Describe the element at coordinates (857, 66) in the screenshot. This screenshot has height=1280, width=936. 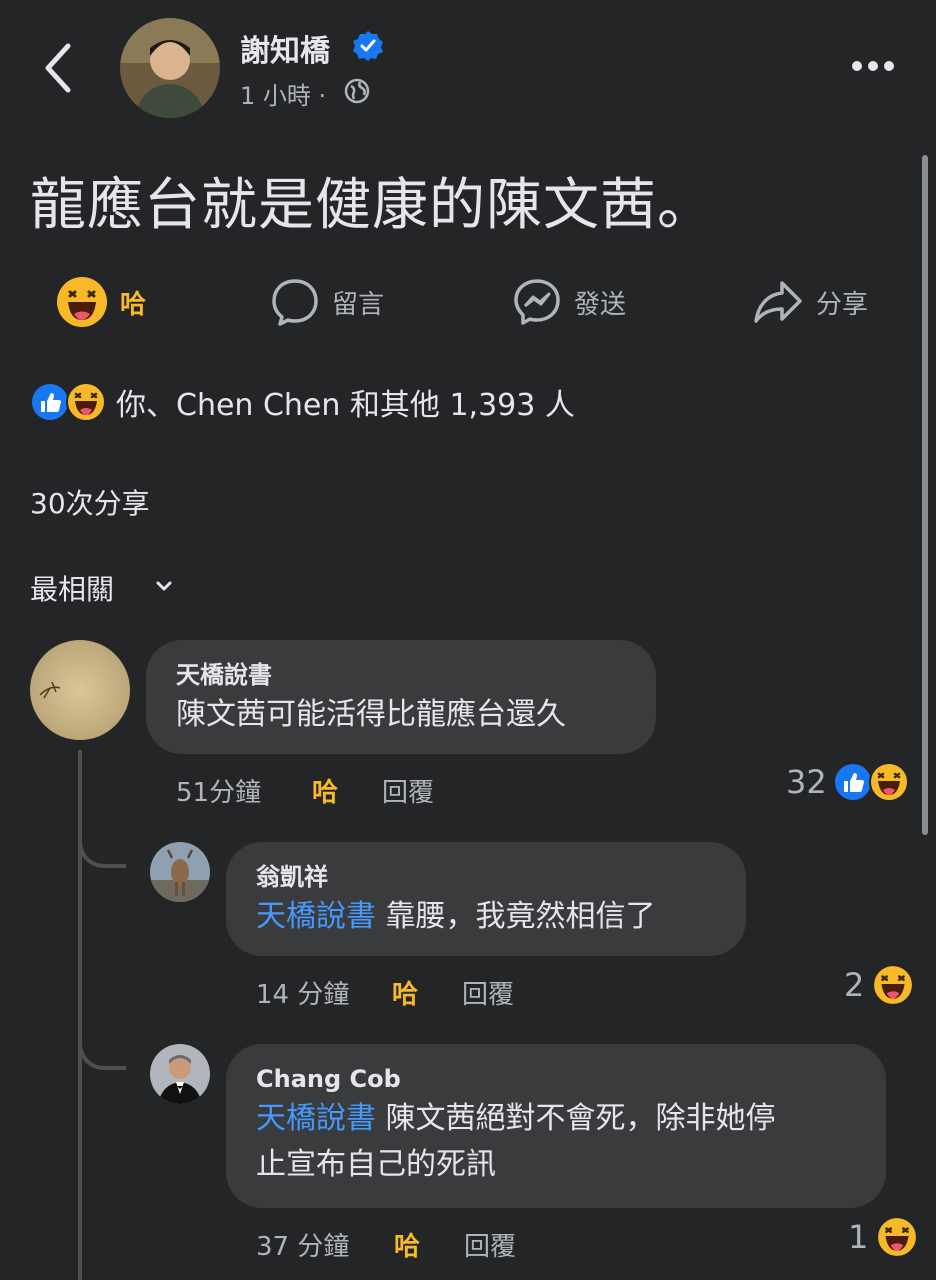
I see `more-icon` at that location.